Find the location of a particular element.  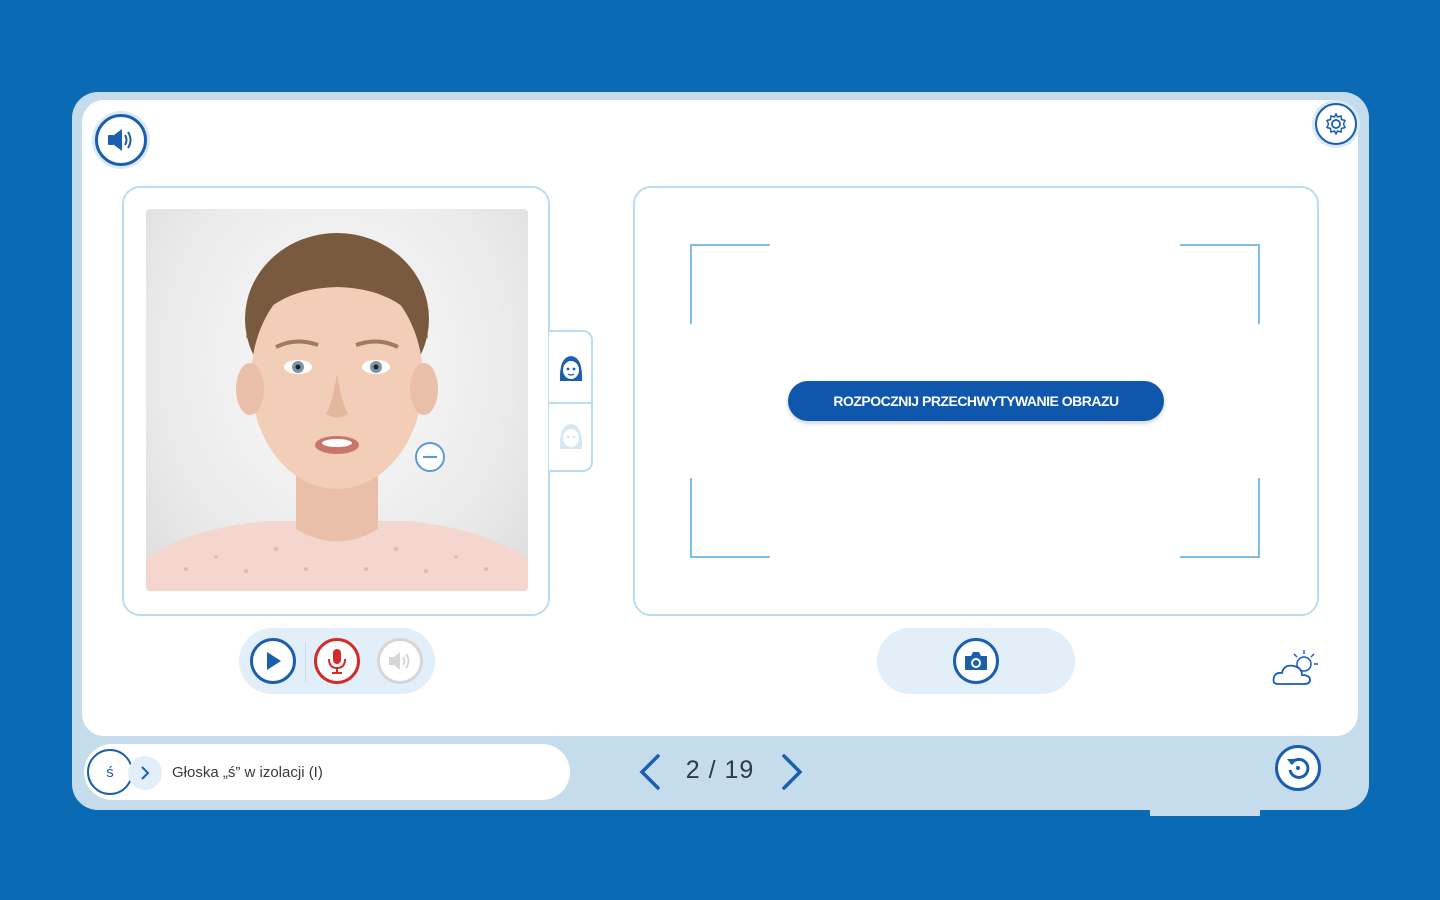

face-front-icon is located at coordinates (571, 368).